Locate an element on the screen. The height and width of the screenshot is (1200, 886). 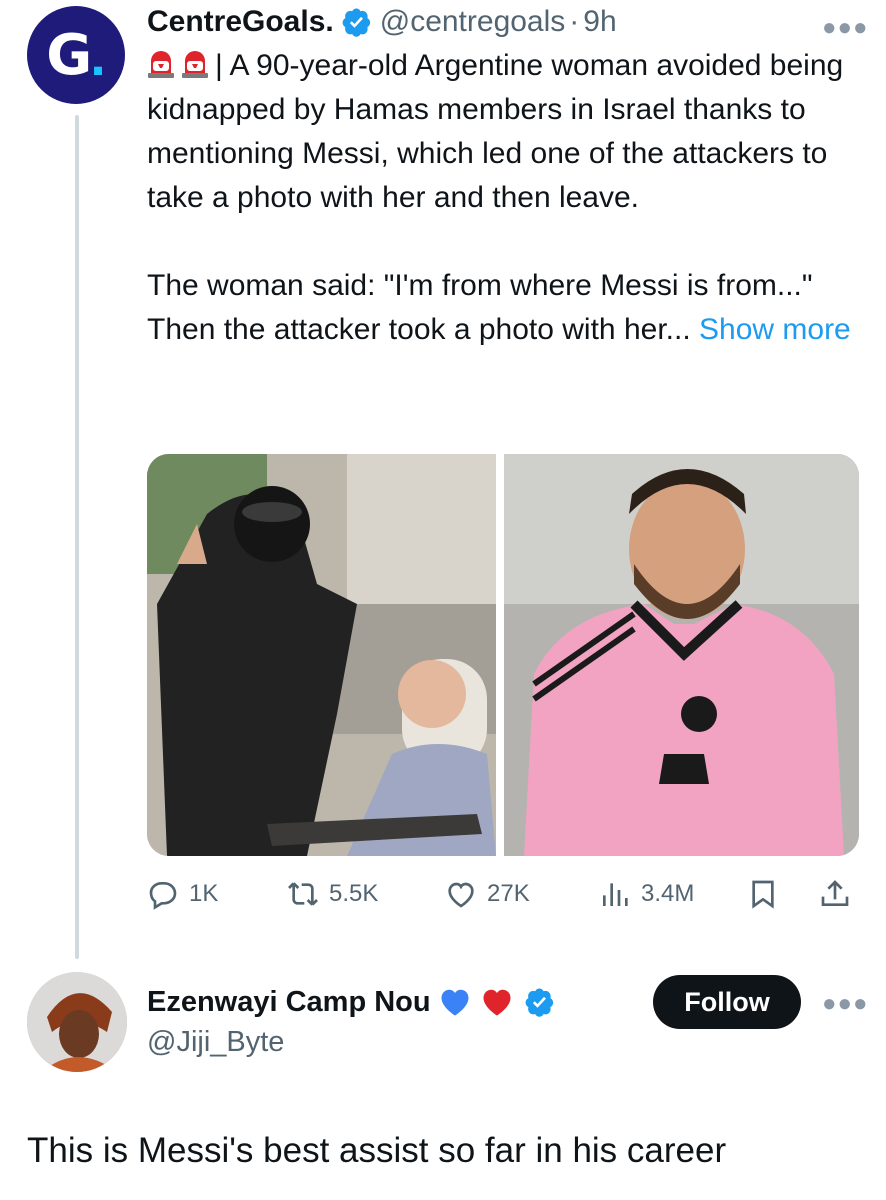
media-image-left is located at coordinates (321, 655).